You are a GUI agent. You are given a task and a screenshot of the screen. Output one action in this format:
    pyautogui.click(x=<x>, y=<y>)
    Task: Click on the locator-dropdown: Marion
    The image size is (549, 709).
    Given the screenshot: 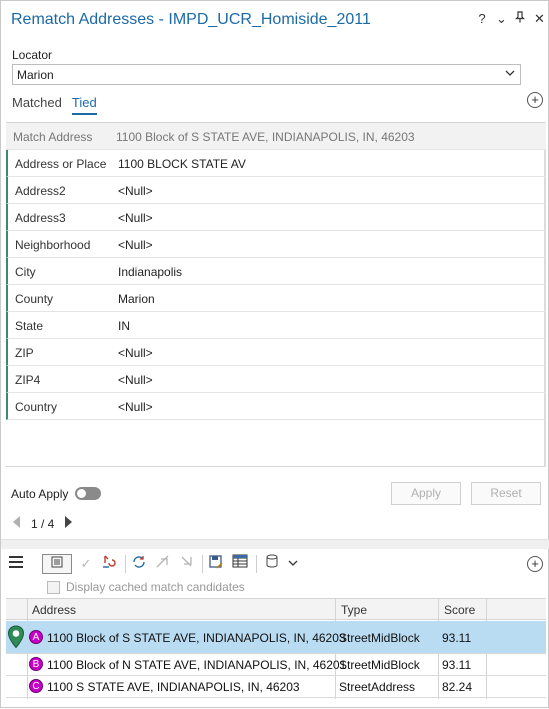 What is the action you would take?
    pyautogui.click(x=266, y=74)
    